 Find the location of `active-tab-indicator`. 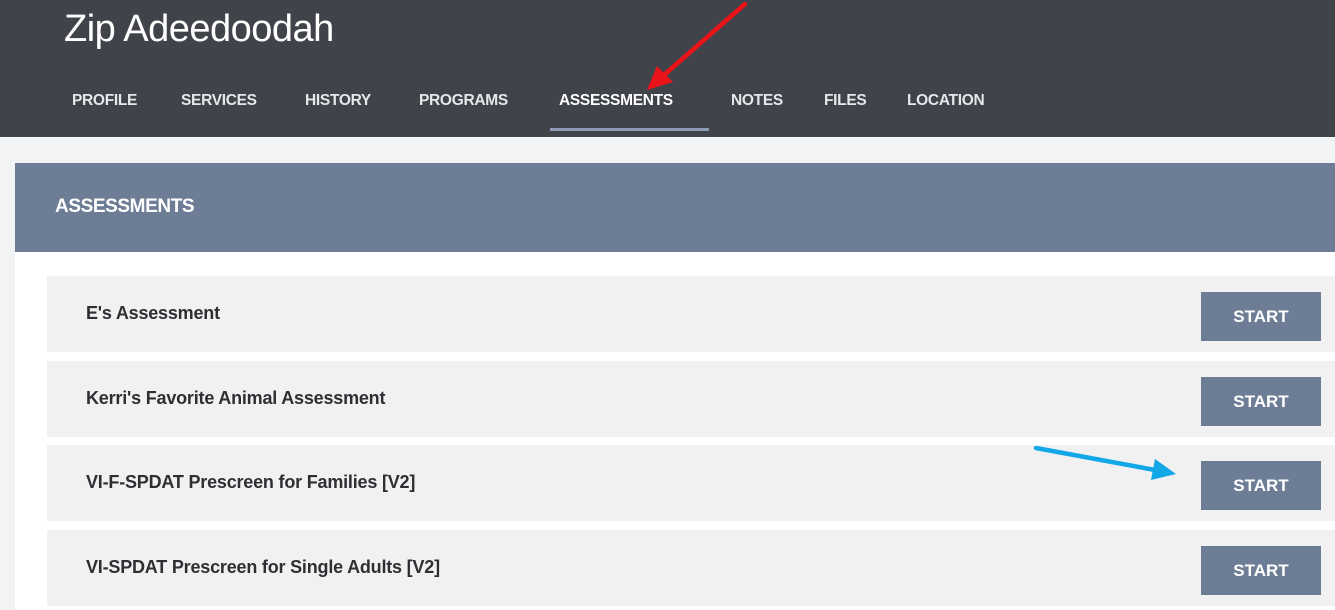

active-tab-indicator is located at coordinates (629, 129).